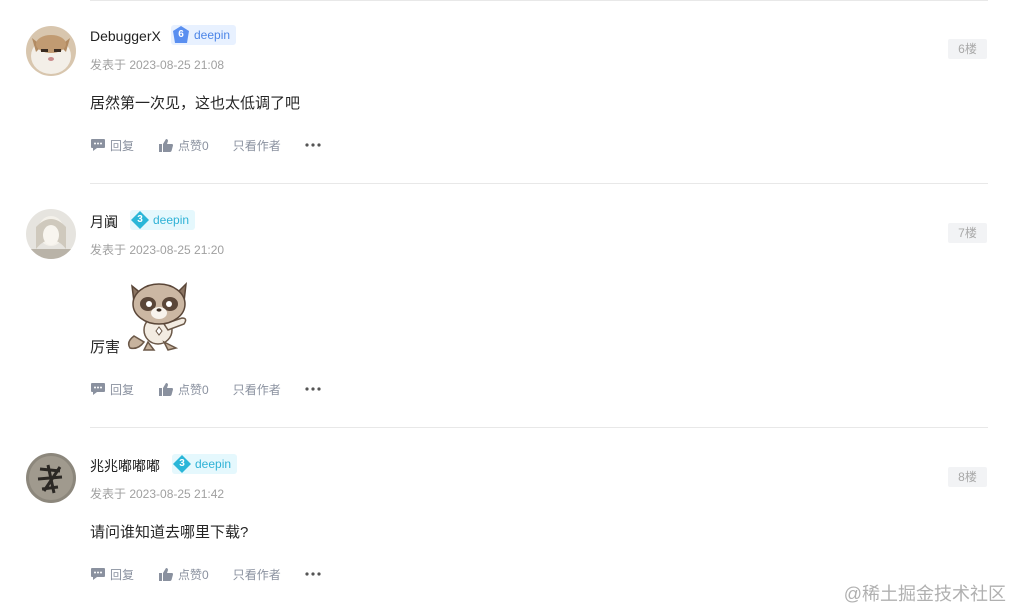  I want to click on comment-text: 居然第一次见，这也太低调了吧, so click(195, 103).